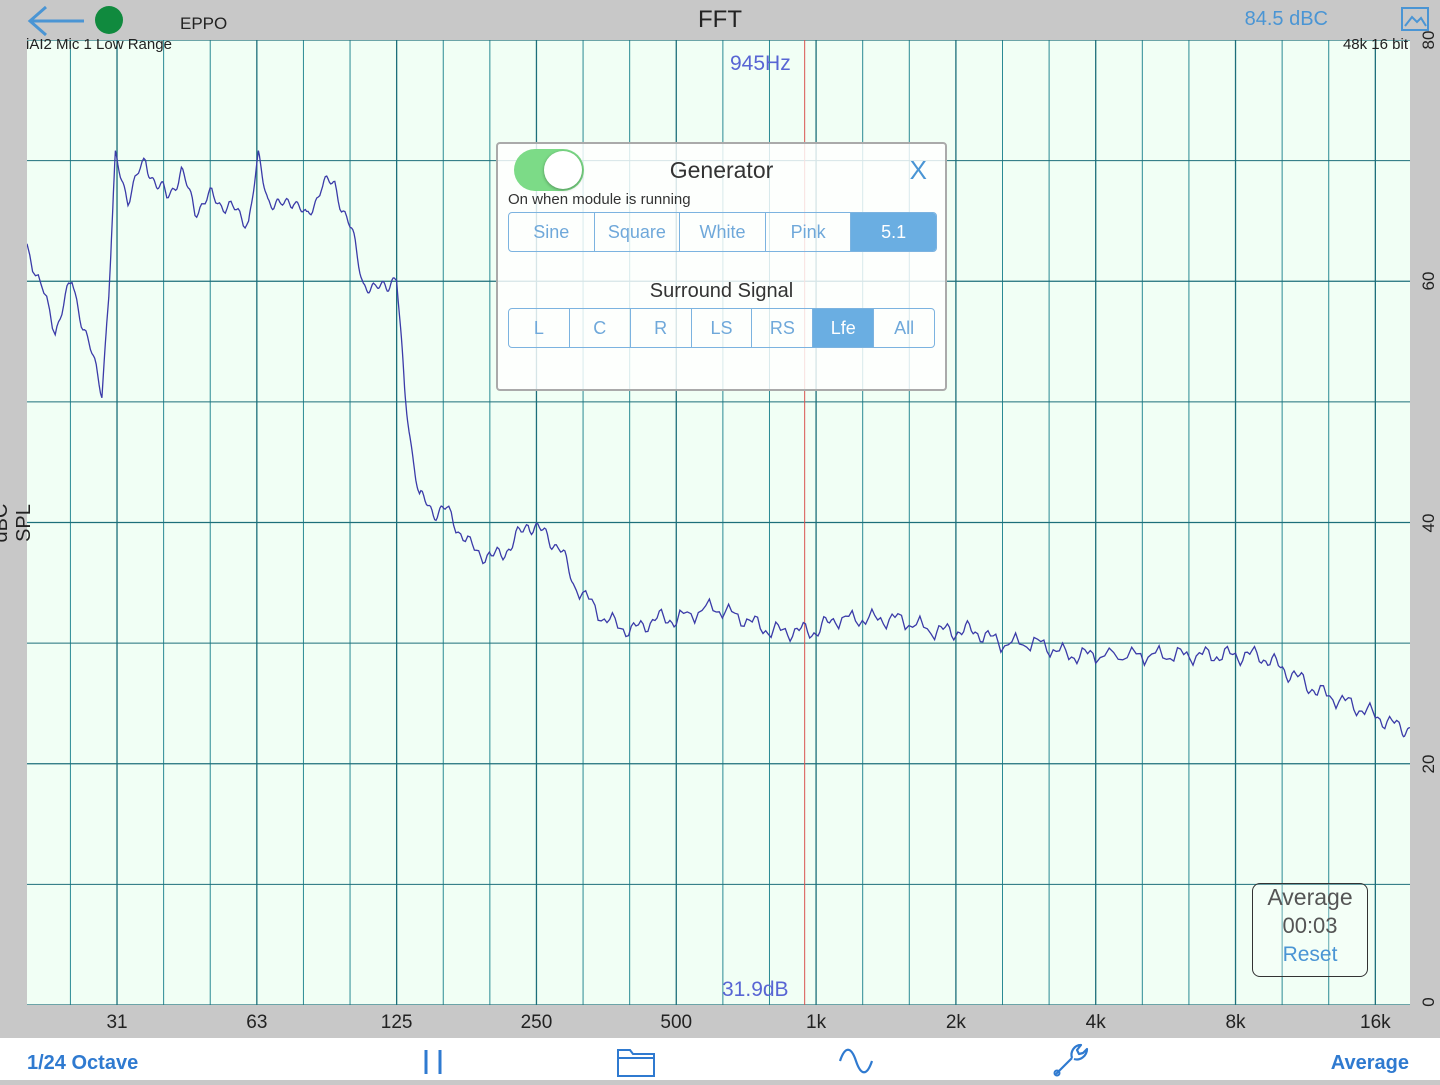 The height and width of the screenshot is (1085, 1440). Describe the element at coordinates (809, 232) in the screenshot. I see `signal-pink: Pink` at that location.